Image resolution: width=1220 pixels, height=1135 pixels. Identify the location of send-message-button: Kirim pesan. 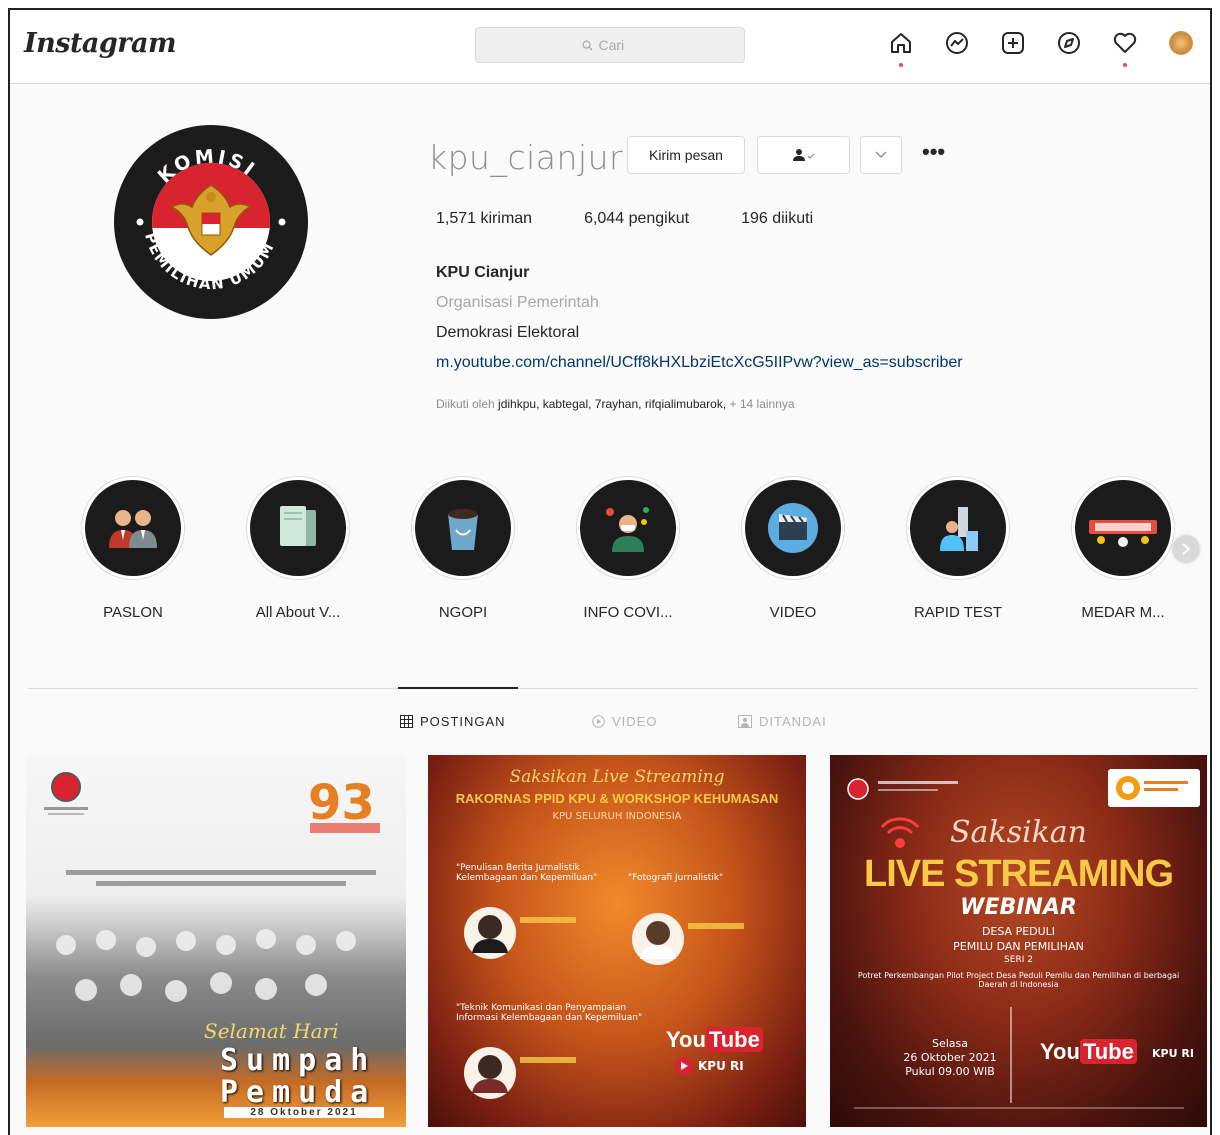
(686, 155).